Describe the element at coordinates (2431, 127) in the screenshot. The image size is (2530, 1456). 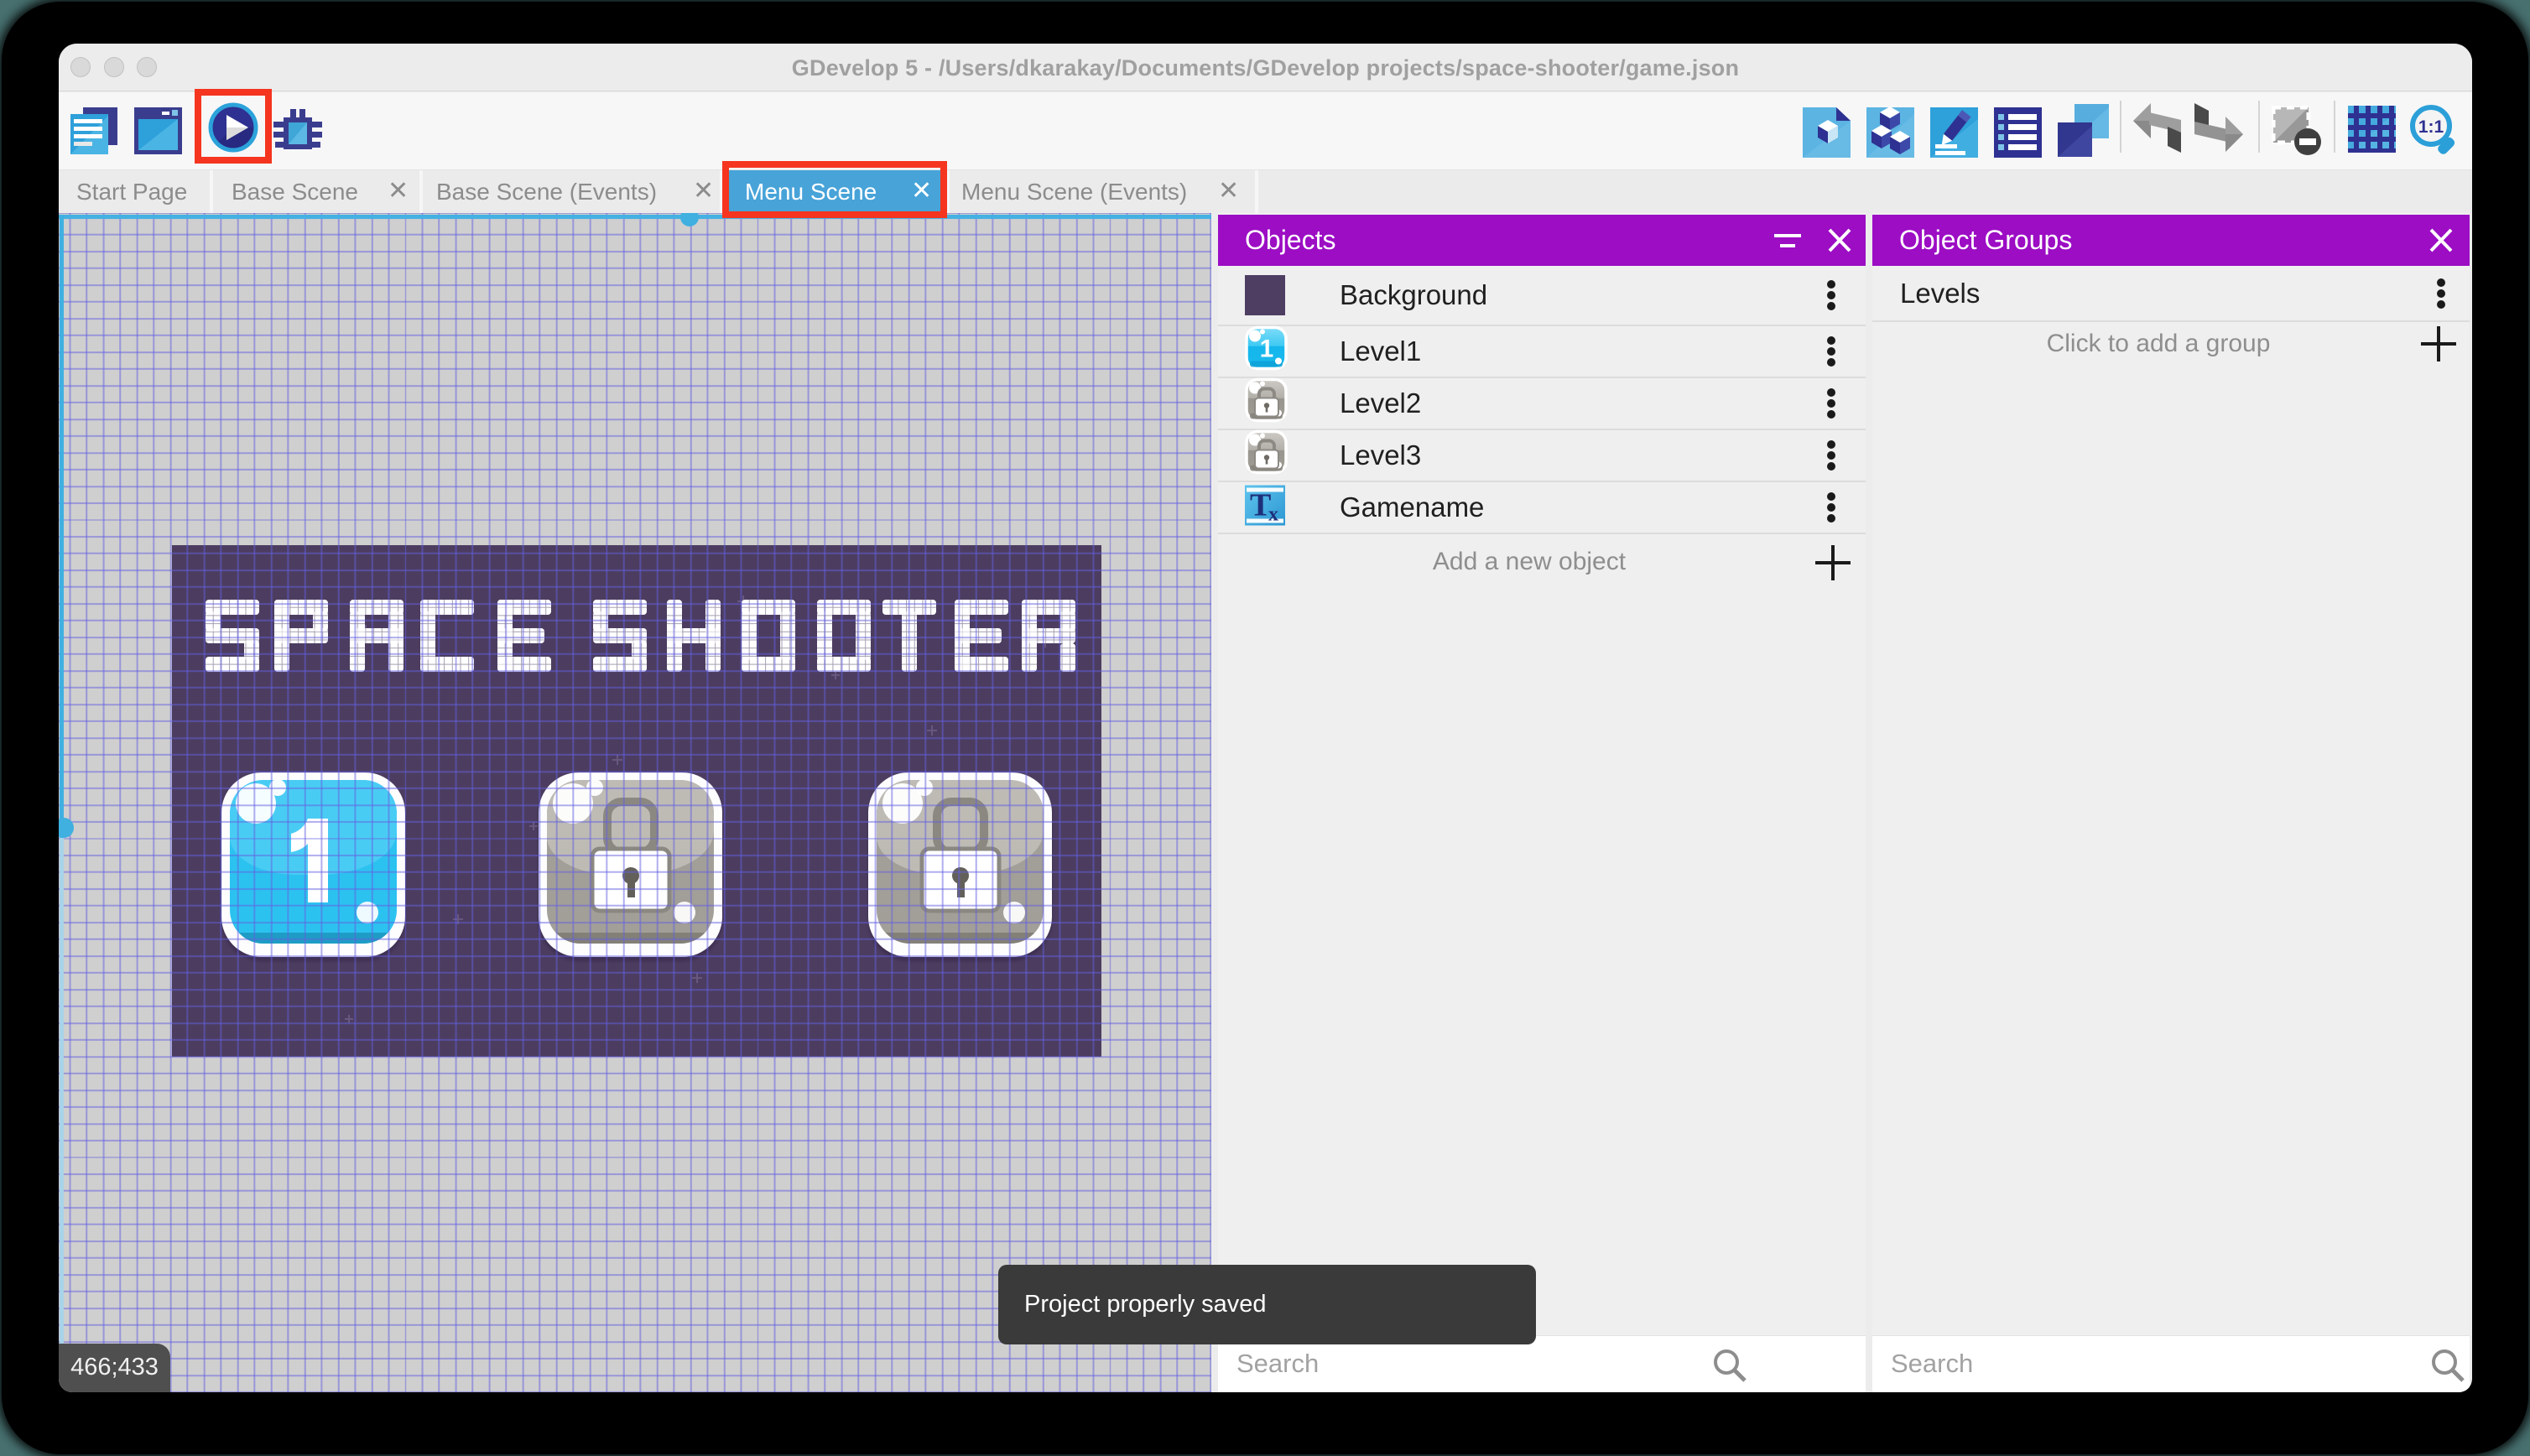
I see `svg-text: 1:1` at that location.